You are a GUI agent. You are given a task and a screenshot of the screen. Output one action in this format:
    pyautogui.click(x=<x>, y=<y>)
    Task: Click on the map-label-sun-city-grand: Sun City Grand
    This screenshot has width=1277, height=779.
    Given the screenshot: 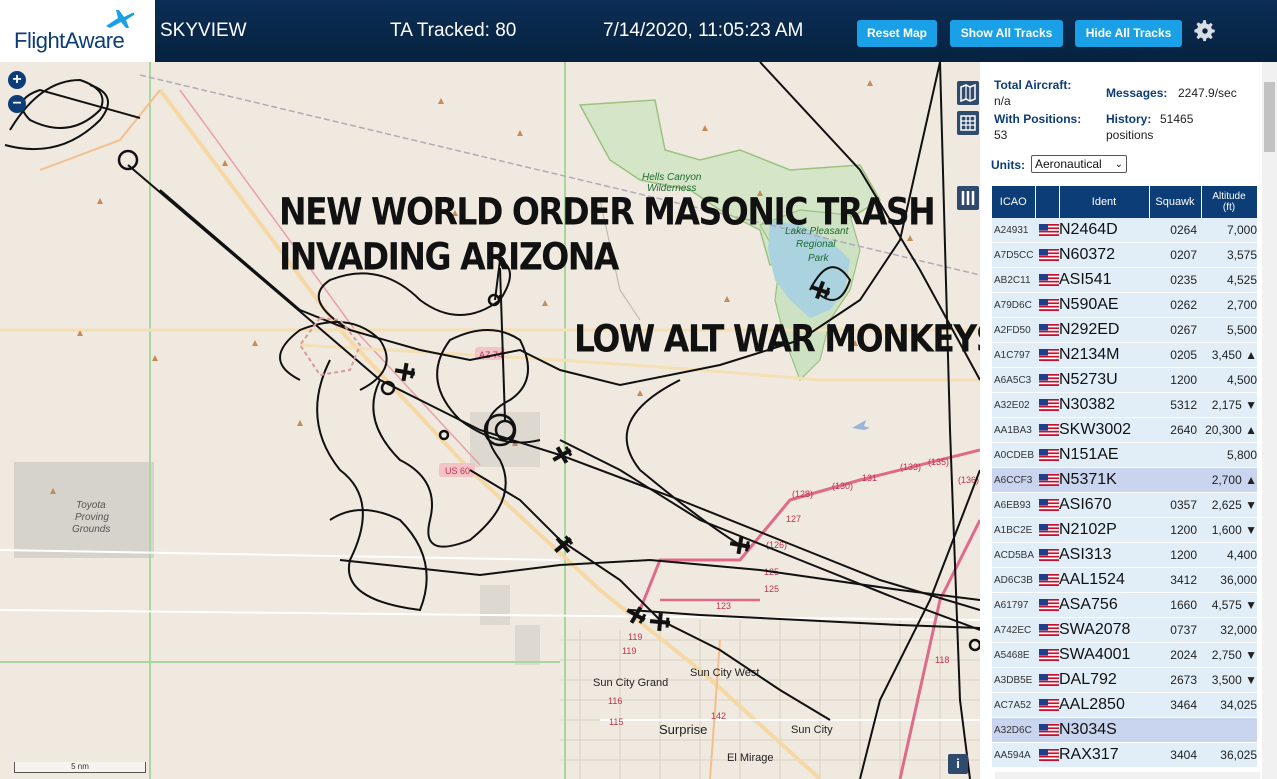 What is the action you would take?
    pyautogui.click(x=630, y=683)
    